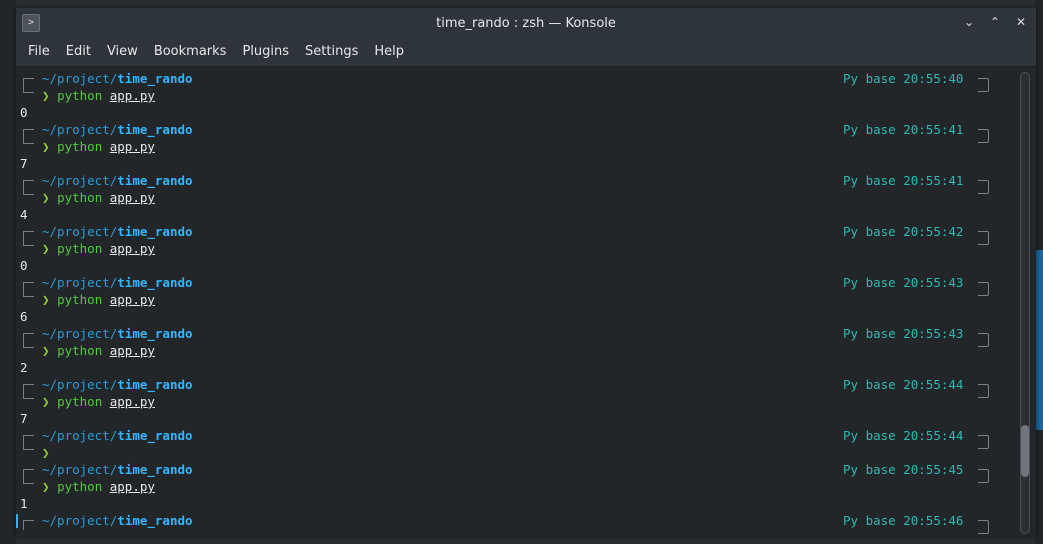 The height and width of the screenshot is (544, 1043). I want to click on command-line: ❯, so click(516, 452).